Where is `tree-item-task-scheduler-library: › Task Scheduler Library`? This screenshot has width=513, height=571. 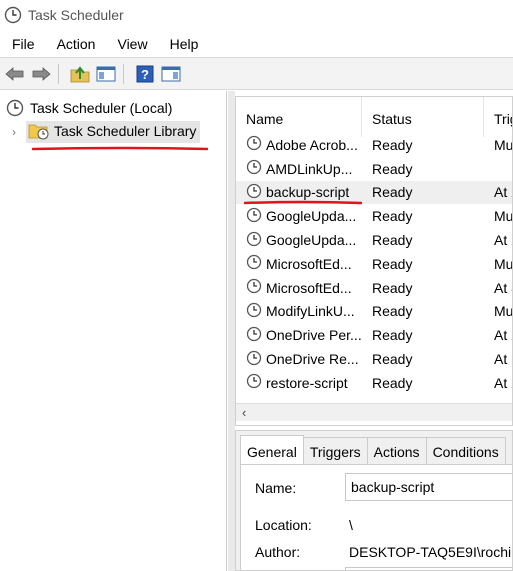
tree-item-task-scheduler-library: › Task Scheduler Library is located at coordinates (106, 132).